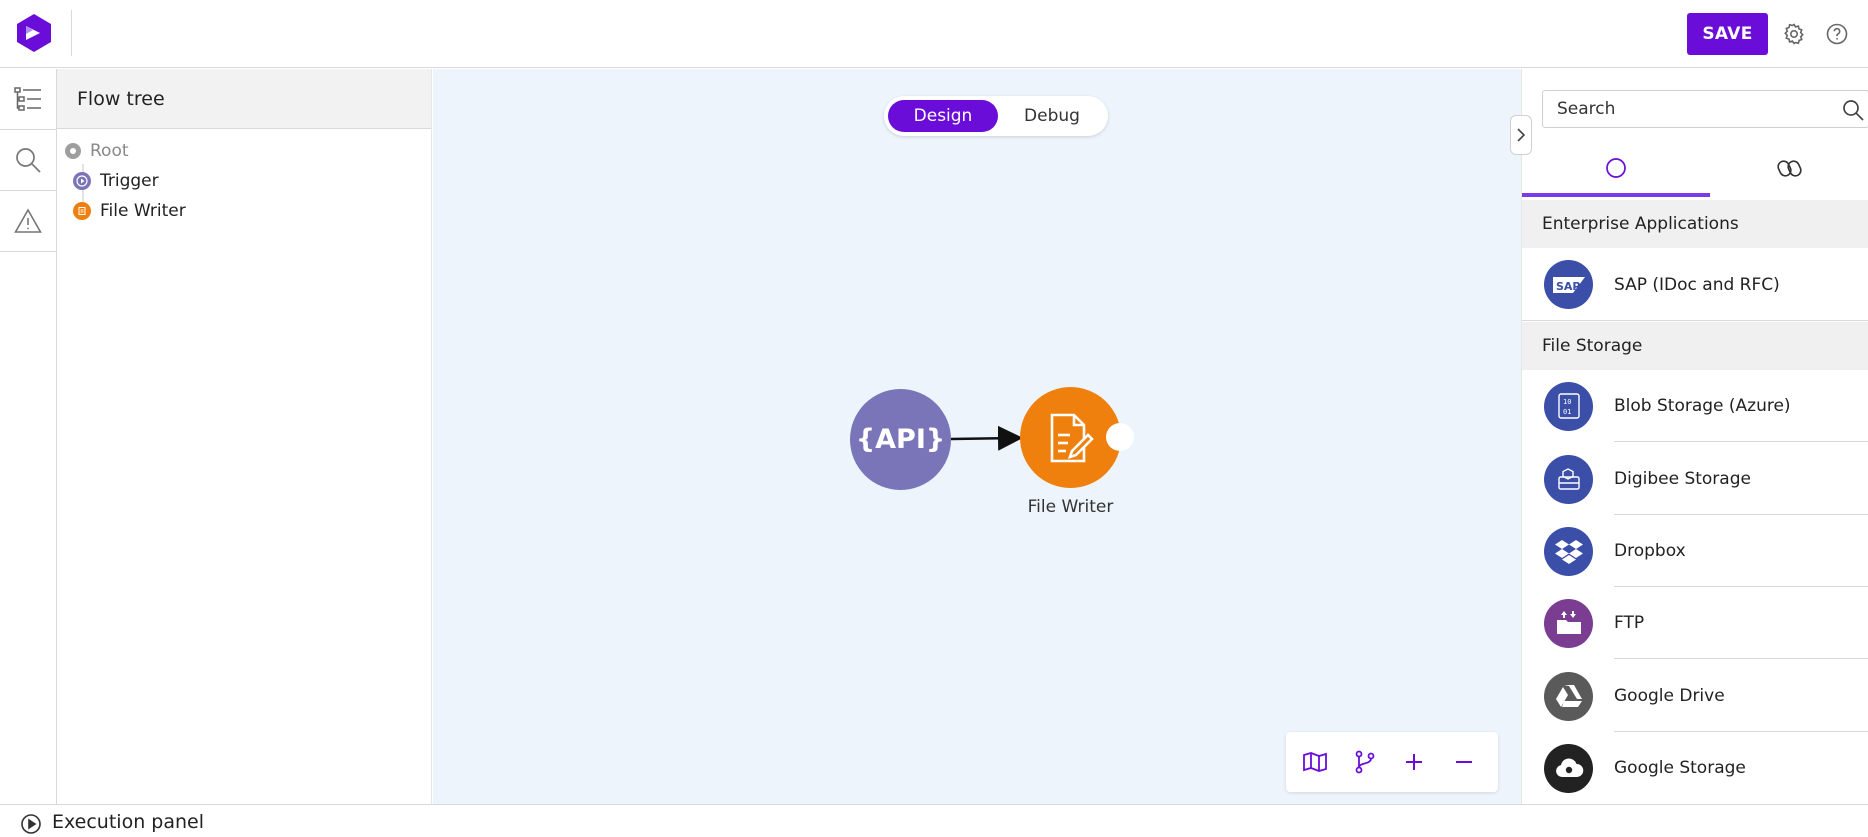  I want to click on google-storage-icon, so click(1568, 768).